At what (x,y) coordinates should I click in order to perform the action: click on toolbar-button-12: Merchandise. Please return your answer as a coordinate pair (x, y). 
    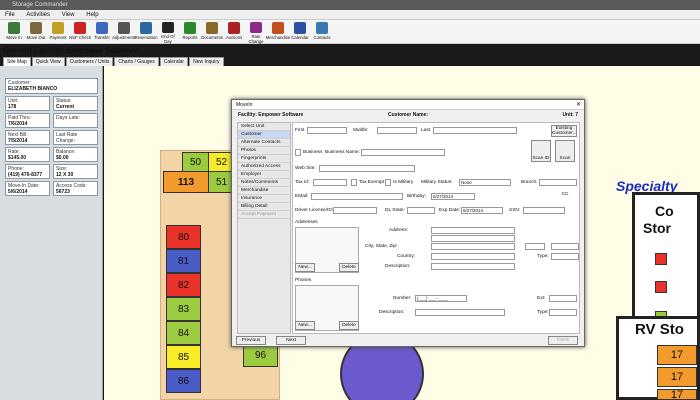
    Looking at the image, I should click on (278, 32).